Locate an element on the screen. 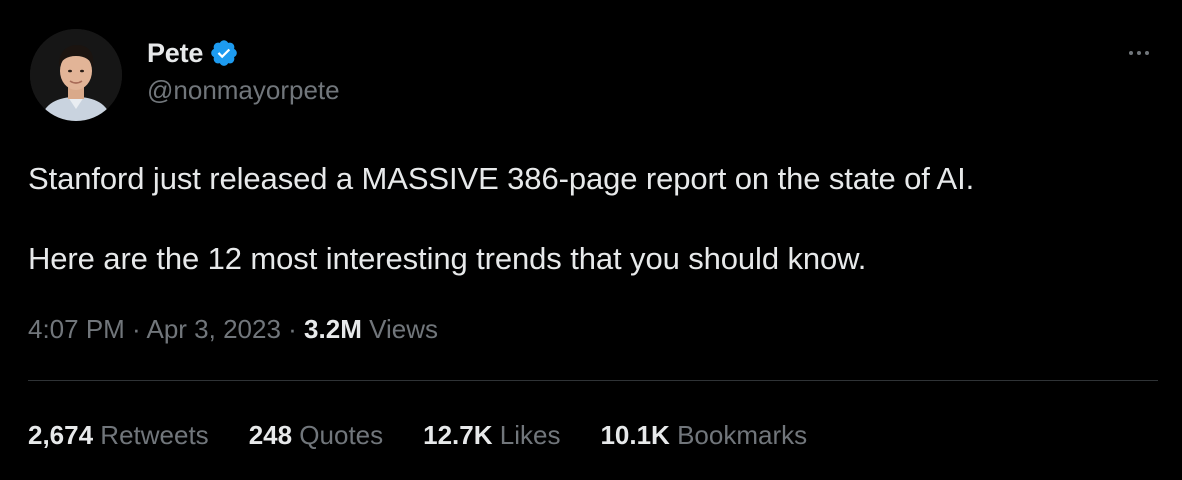 The width and height of the screenshot is (1182, 480). verified-badge-icon is located at coordinates (224, 53).